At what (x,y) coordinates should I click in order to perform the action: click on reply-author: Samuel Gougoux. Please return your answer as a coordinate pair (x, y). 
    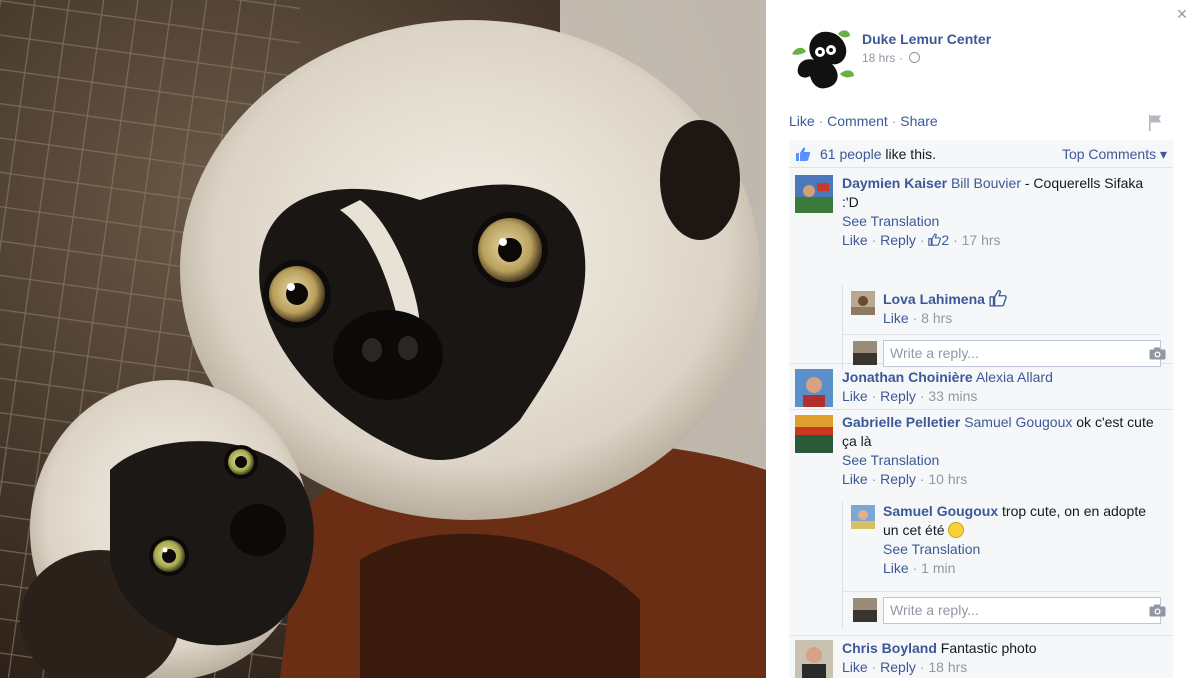
    Looking at the image, I should click on (940, 511).